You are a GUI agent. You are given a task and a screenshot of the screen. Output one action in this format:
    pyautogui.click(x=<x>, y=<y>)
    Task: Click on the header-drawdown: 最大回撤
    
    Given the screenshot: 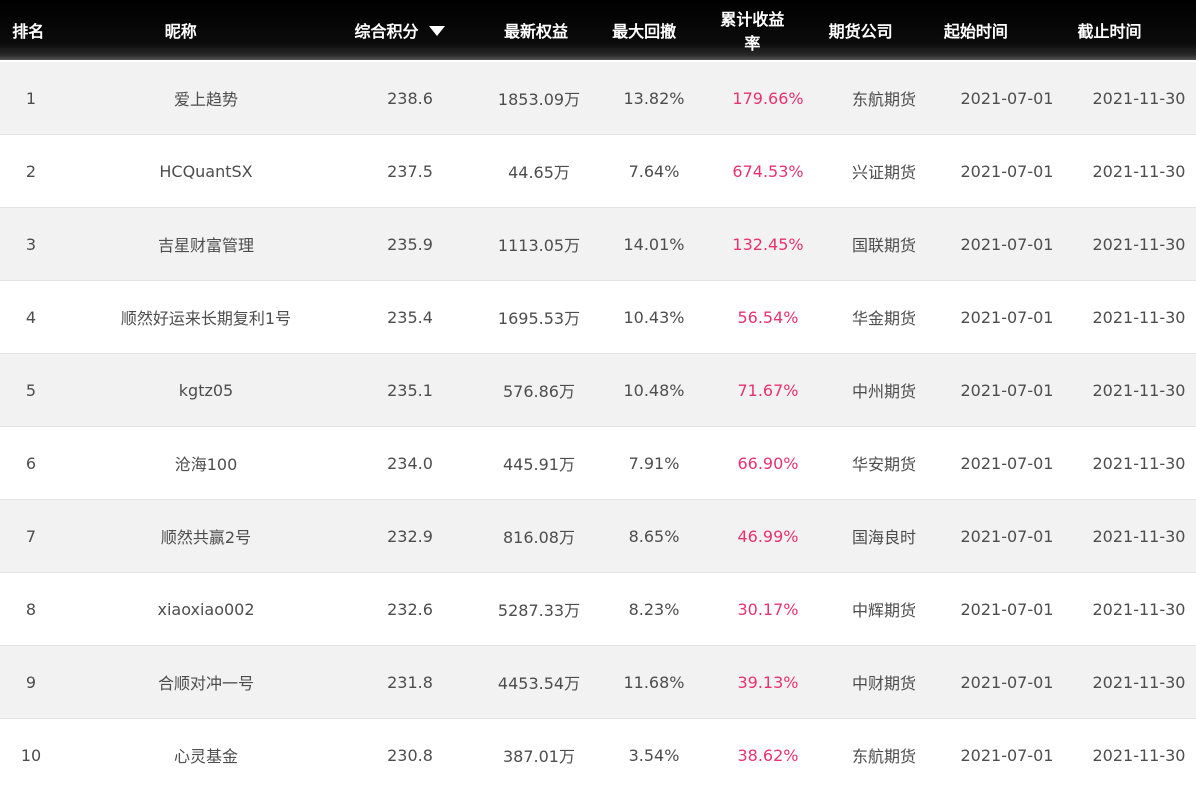 What is the action you would take?
    pyautogui.click(x=644, y=30)
    